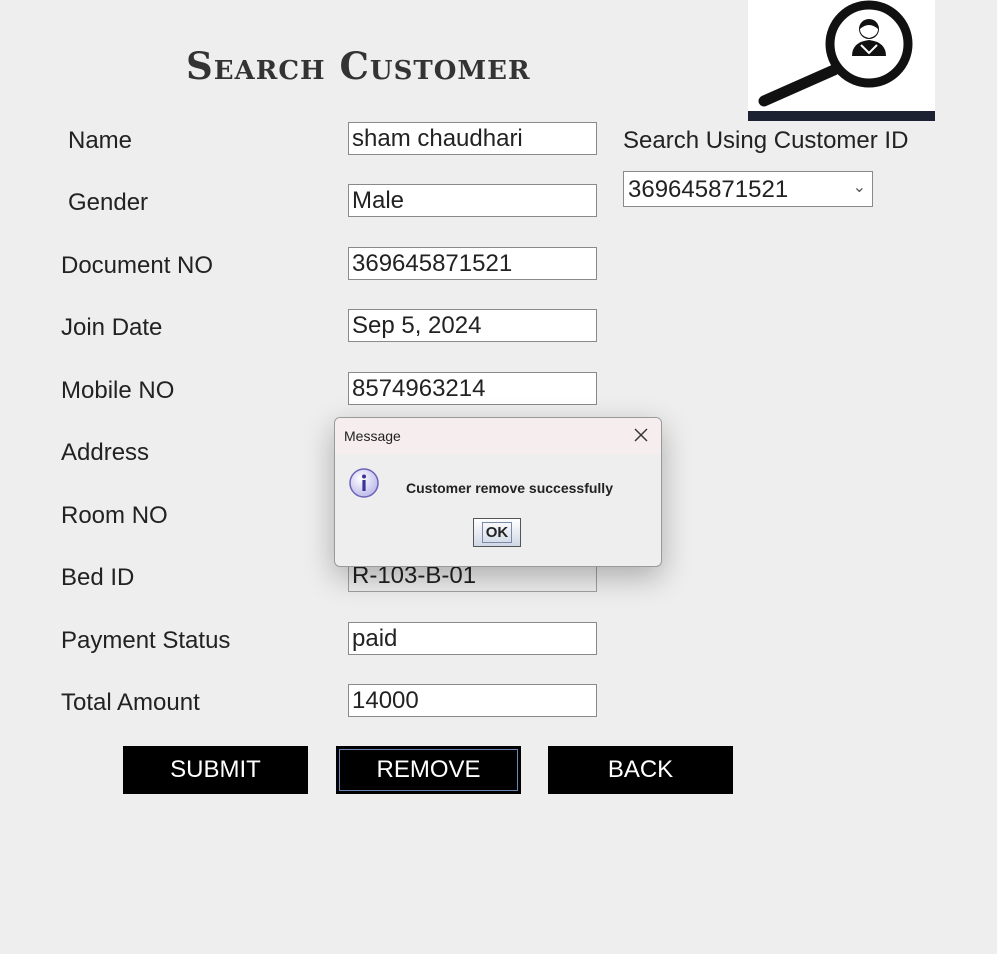 The height and width of the screenshot is (954, 997). Describe the element at coordinates (364, 483) in the screenshot. I see `info-icon` at that location.